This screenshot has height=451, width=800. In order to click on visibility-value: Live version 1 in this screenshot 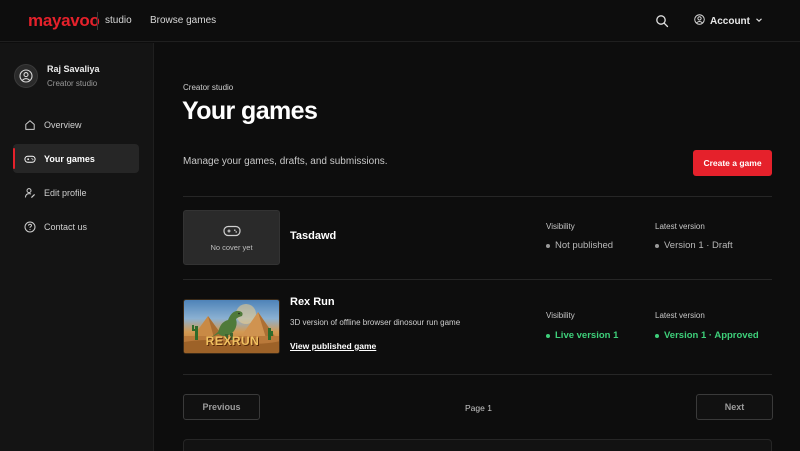, I will do `click(587, 335)`.